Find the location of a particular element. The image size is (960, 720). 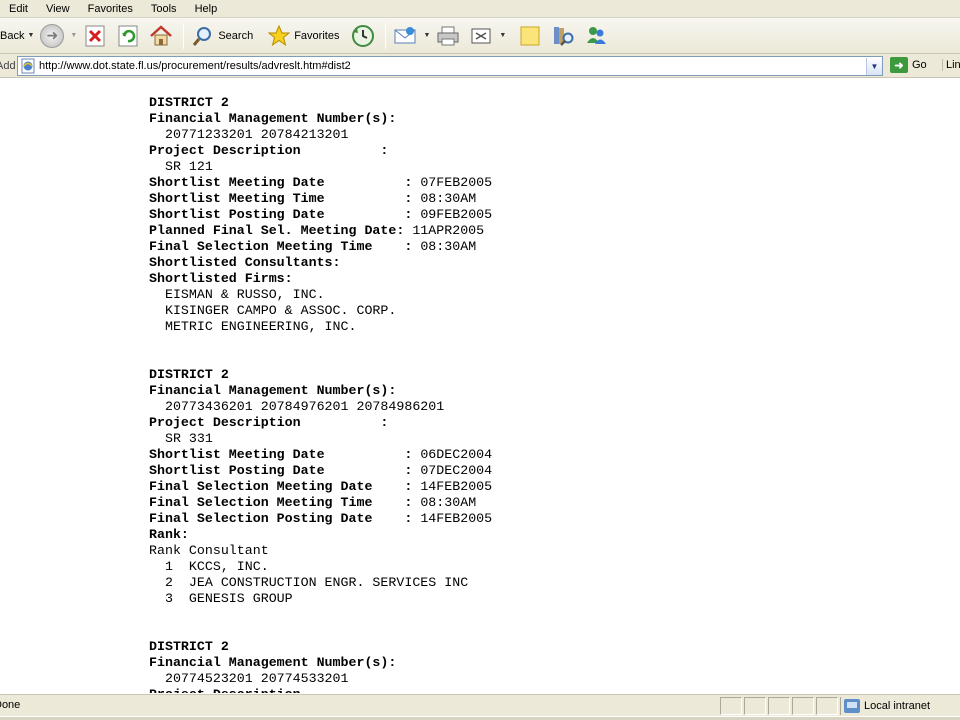

text-line: SR 331 is located at coordinates (181, 438).